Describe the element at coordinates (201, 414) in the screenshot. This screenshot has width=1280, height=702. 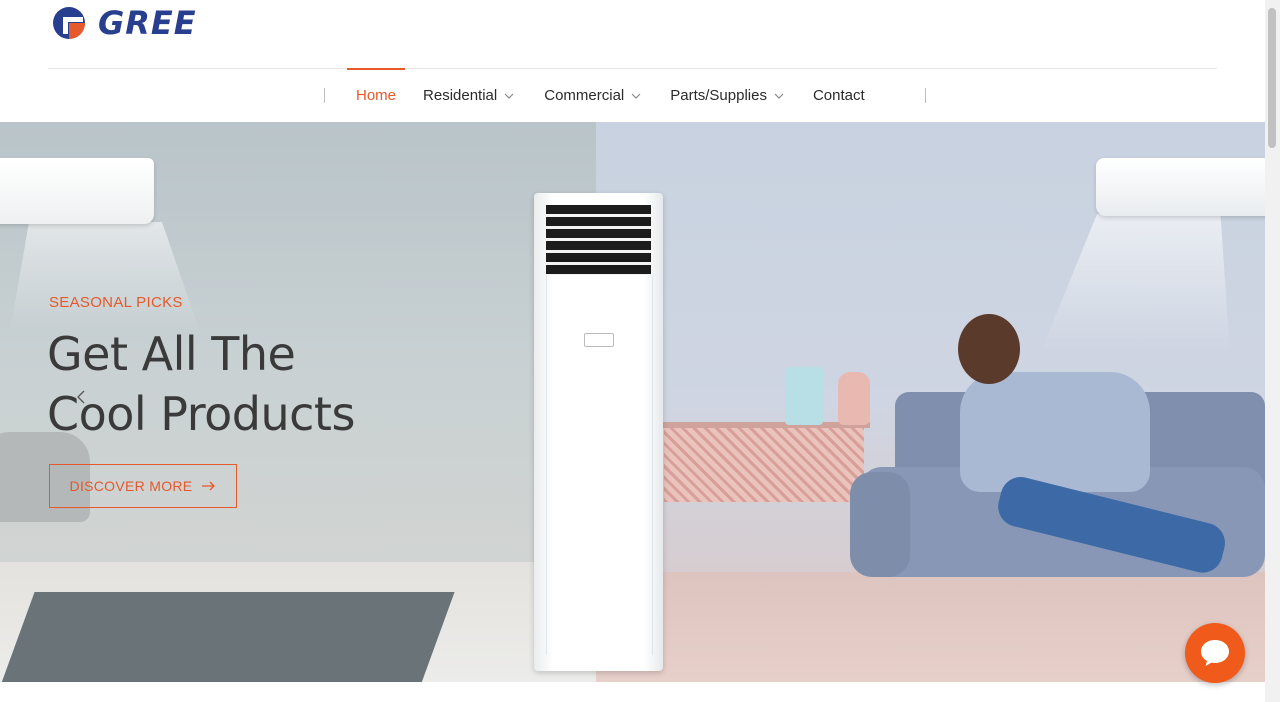
I see `headline-line-2: Cool Products` at that location.